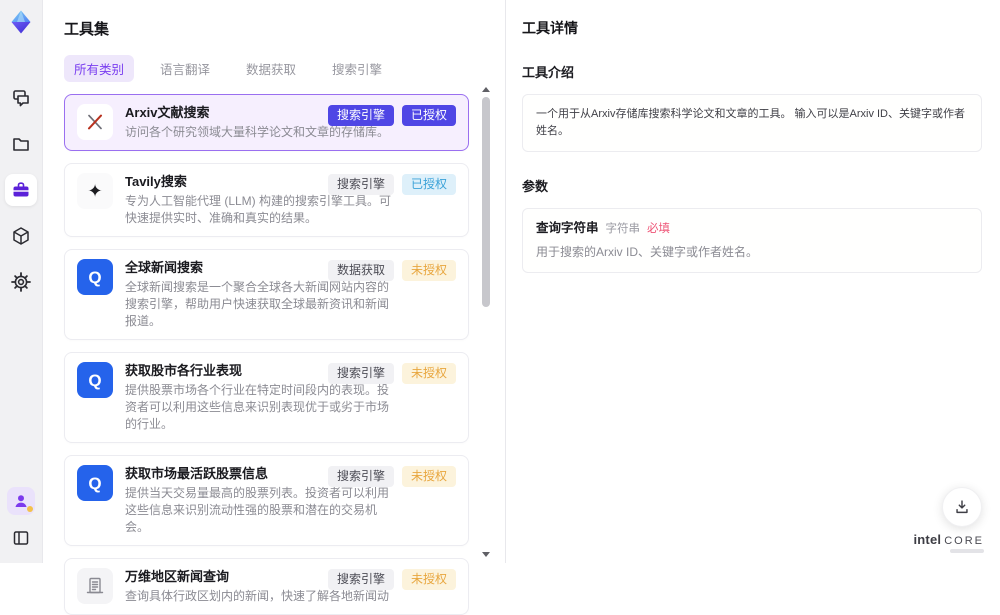  What do you see at coordinates (486, 89) in the screenshot?
I see `scrollbar-up-arrow` at bounding box center [486, 89].